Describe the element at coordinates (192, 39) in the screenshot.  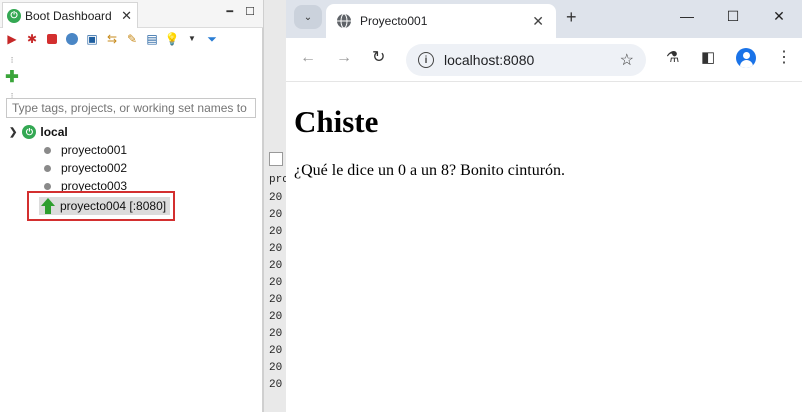
I see `chevron-down-icon: ▼` at that location.